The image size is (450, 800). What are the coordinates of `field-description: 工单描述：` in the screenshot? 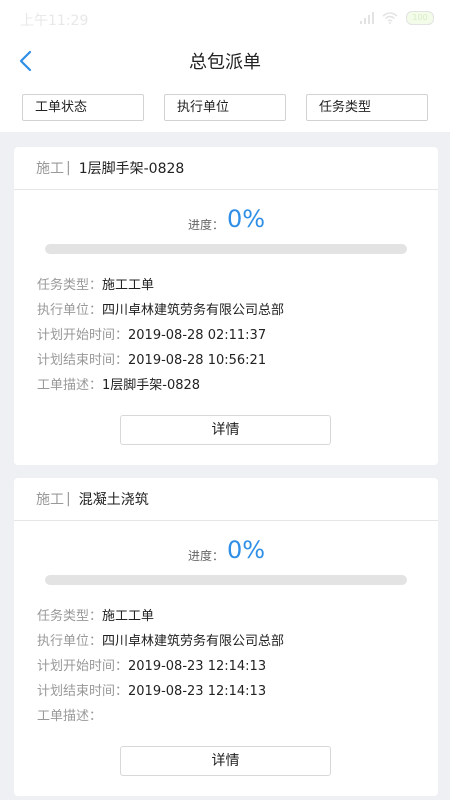 It's located at (70, 716).